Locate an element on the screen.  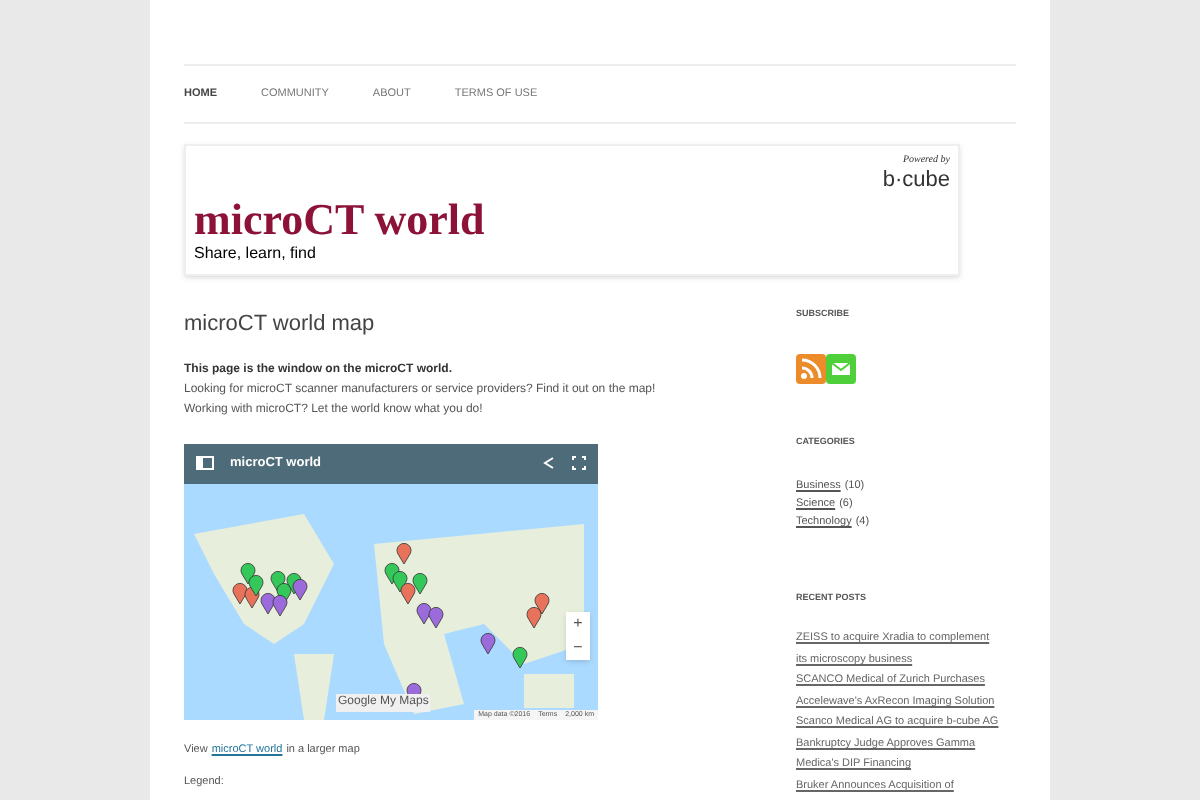
zoom-out-button: − is located at coordinates (578, 647).